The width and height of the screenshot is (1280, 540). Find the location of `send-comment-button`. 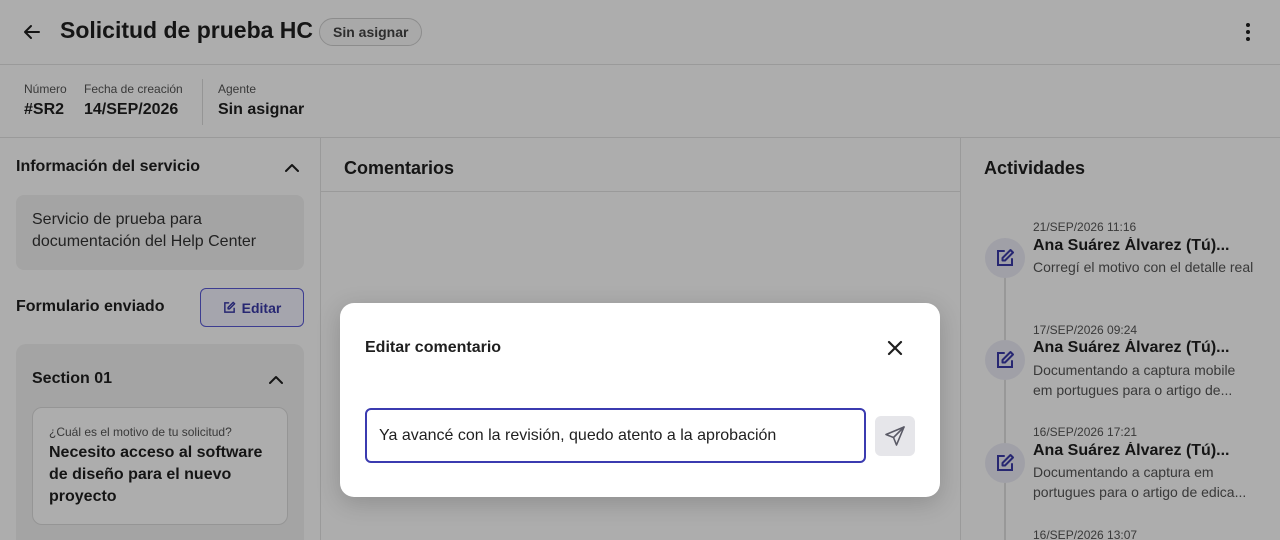

send-comment-button is located at coordinates (895, 436).